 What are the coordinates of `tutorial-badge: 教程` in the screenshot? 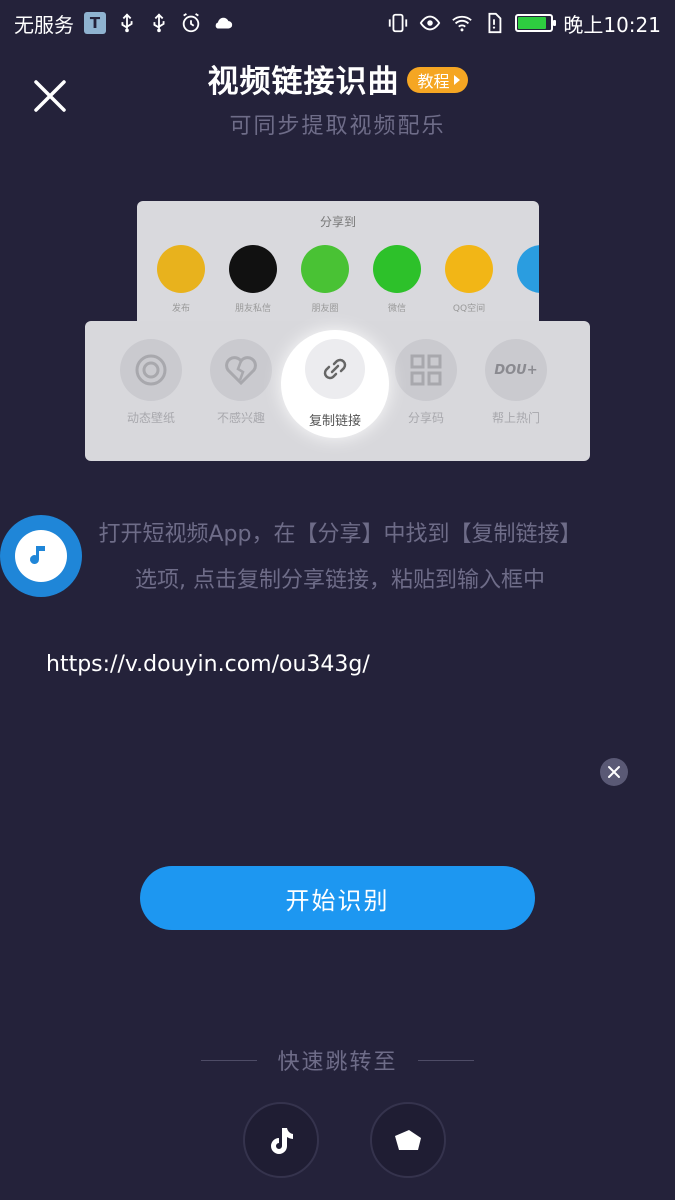 It's located at (437, 79).